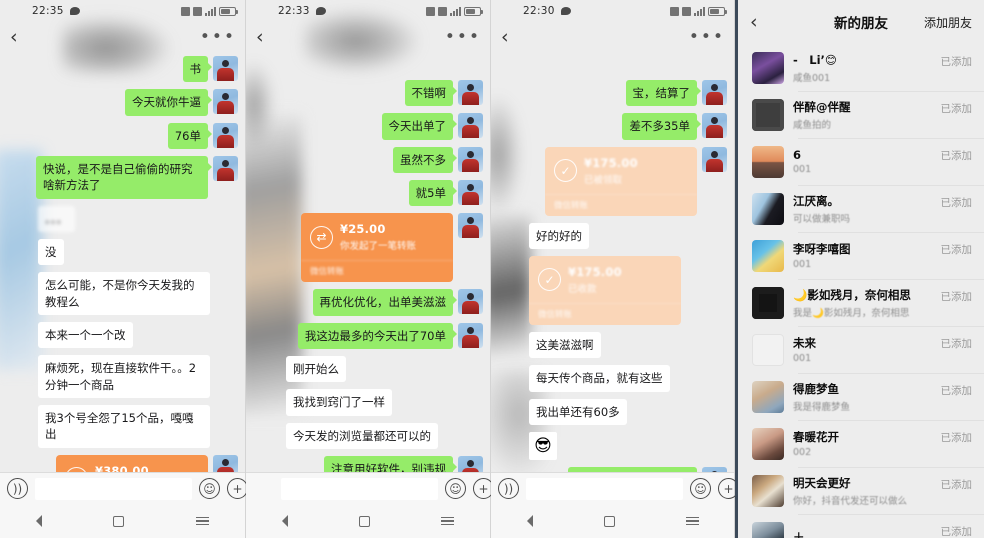 This screenshot has width=984, height=538. What do you see at coordinates (123, 252) in the screenshot?
I see `message-row: 没` at bounding box center [123, 252].